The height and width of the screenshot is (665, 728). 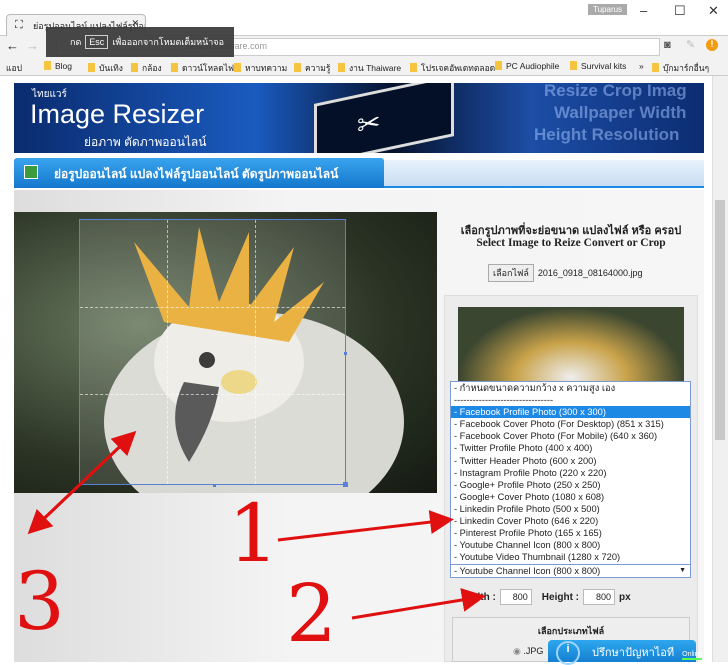 What do you see at coordinates (253, 533) in the screenshot?
I see `annotation-1: 1` at bounding box center [253, 533].